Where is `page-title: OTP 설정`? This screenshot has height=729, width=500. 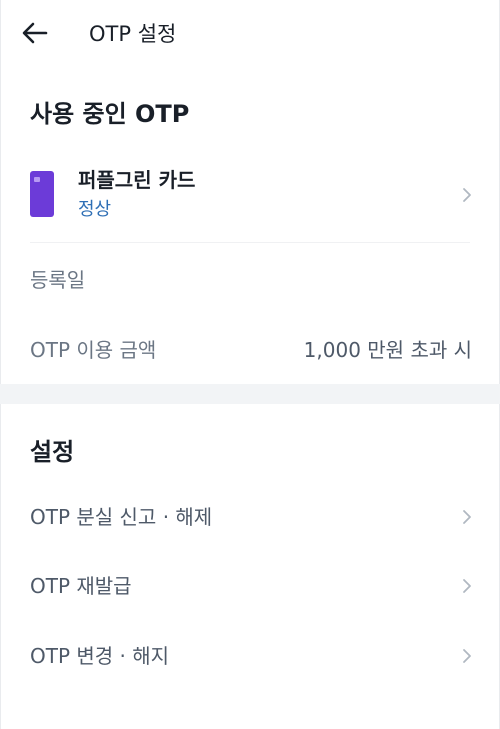
page-title: OTP 설정 is located at coordinates (133, 34).